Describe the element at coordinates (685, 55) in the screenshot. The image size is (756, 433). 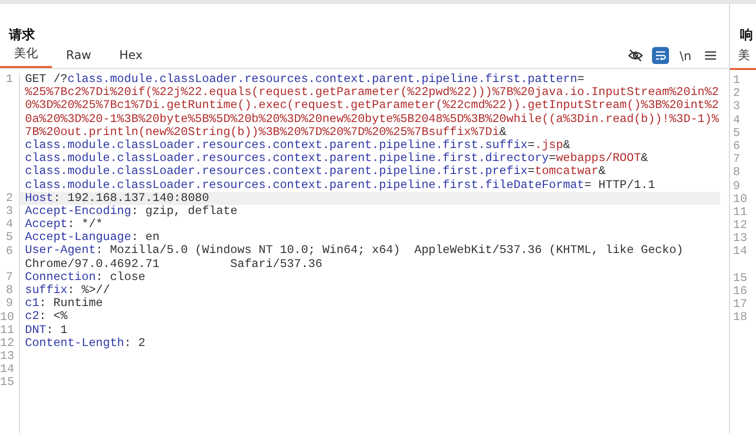
I see `newline-button: \n` at that location.